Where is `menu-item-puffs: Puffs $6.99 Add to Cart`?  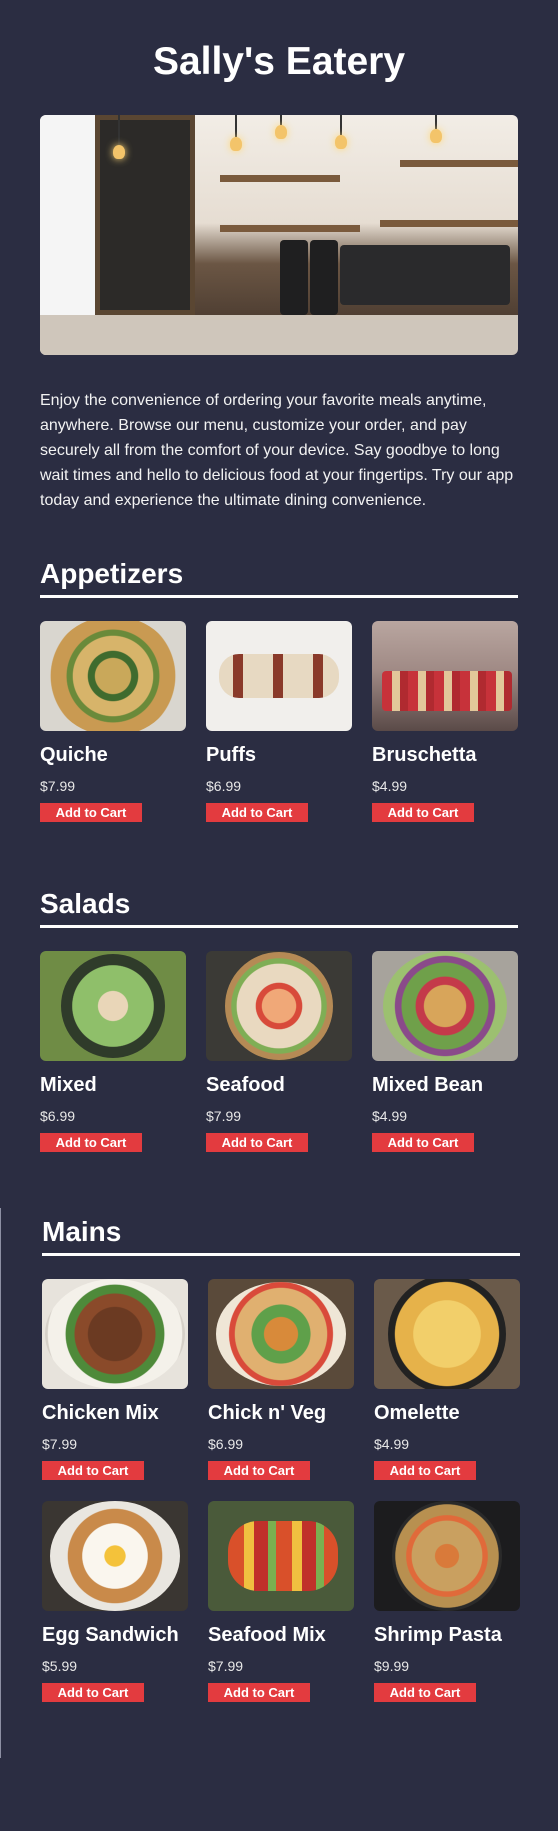
menu-item-puffs: Puffs $6.99 Add to Cart is located at coordinates (279, 721).